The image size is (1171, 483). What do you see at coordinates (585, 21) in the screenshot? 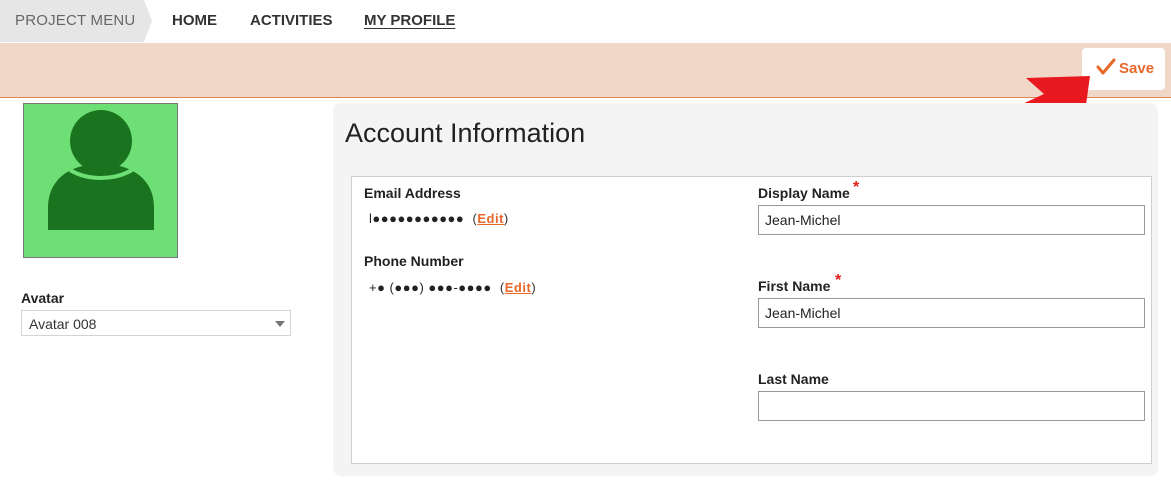
I see `top-nav: PROJECT MENU HOME ACTIVITIES MY PROFILE` at bounding box center [585, 21].